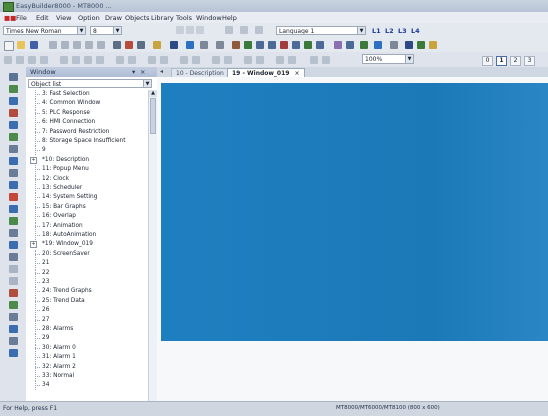 The height and width of the screenshot is (416, 548). Describe the element at coordinates (515, 61) in the screenshot. I see `page-2-button: 2` at that location.